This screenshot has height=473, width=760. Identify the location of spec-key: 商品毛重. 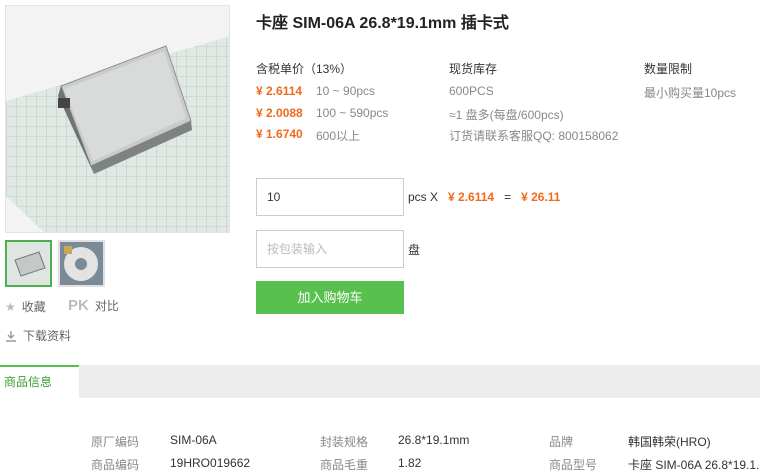
(344, 465).